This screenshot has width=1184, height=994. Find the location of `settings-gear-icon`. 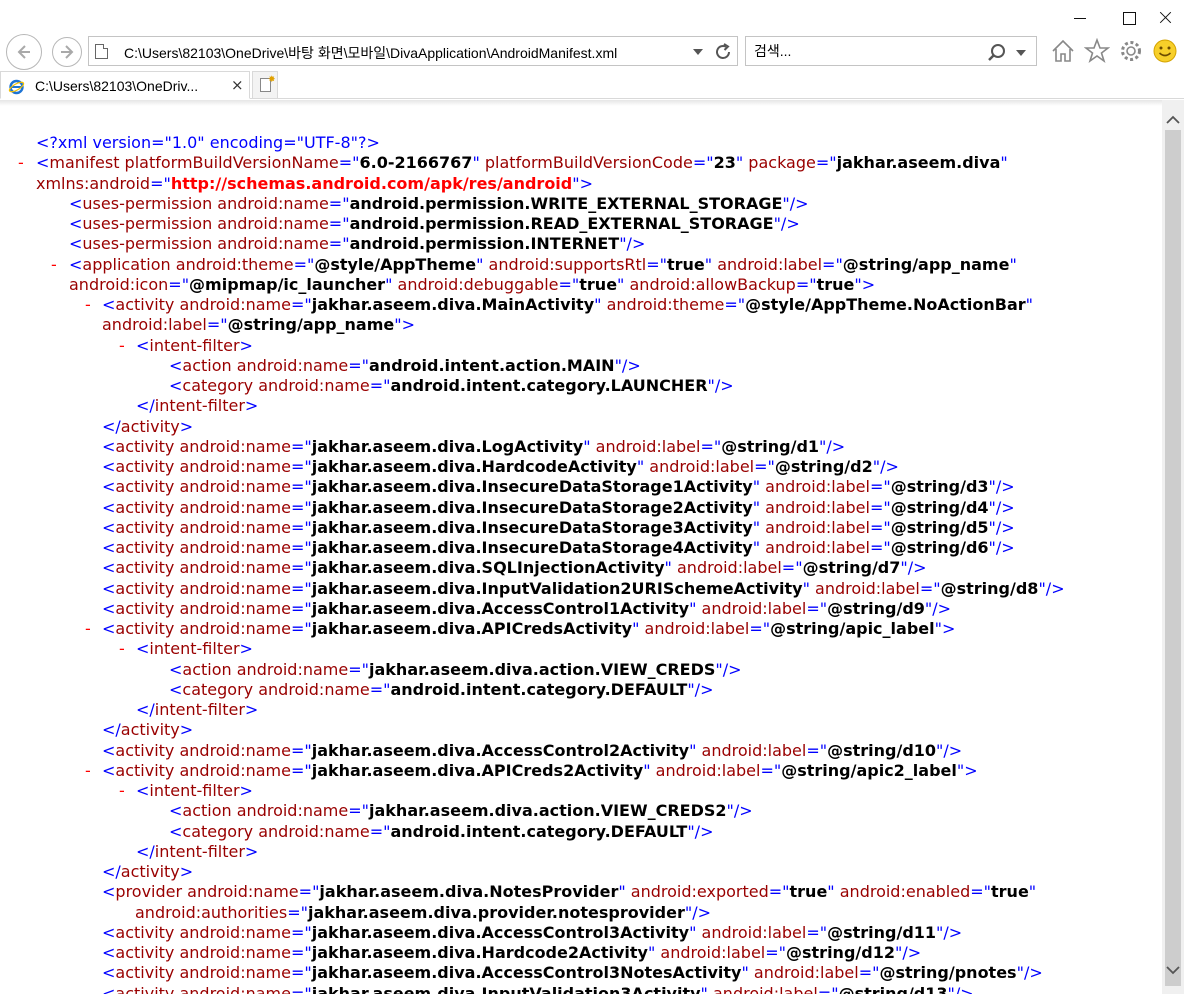

settings-gear-icon is located at coordinates (1131, 51).